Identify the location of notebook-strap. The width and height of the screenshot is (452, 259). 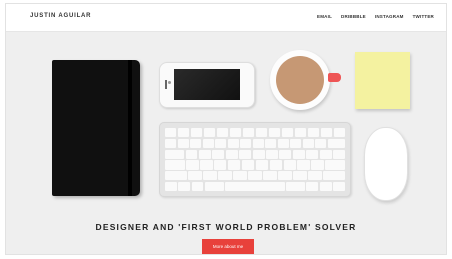
(130, 128).